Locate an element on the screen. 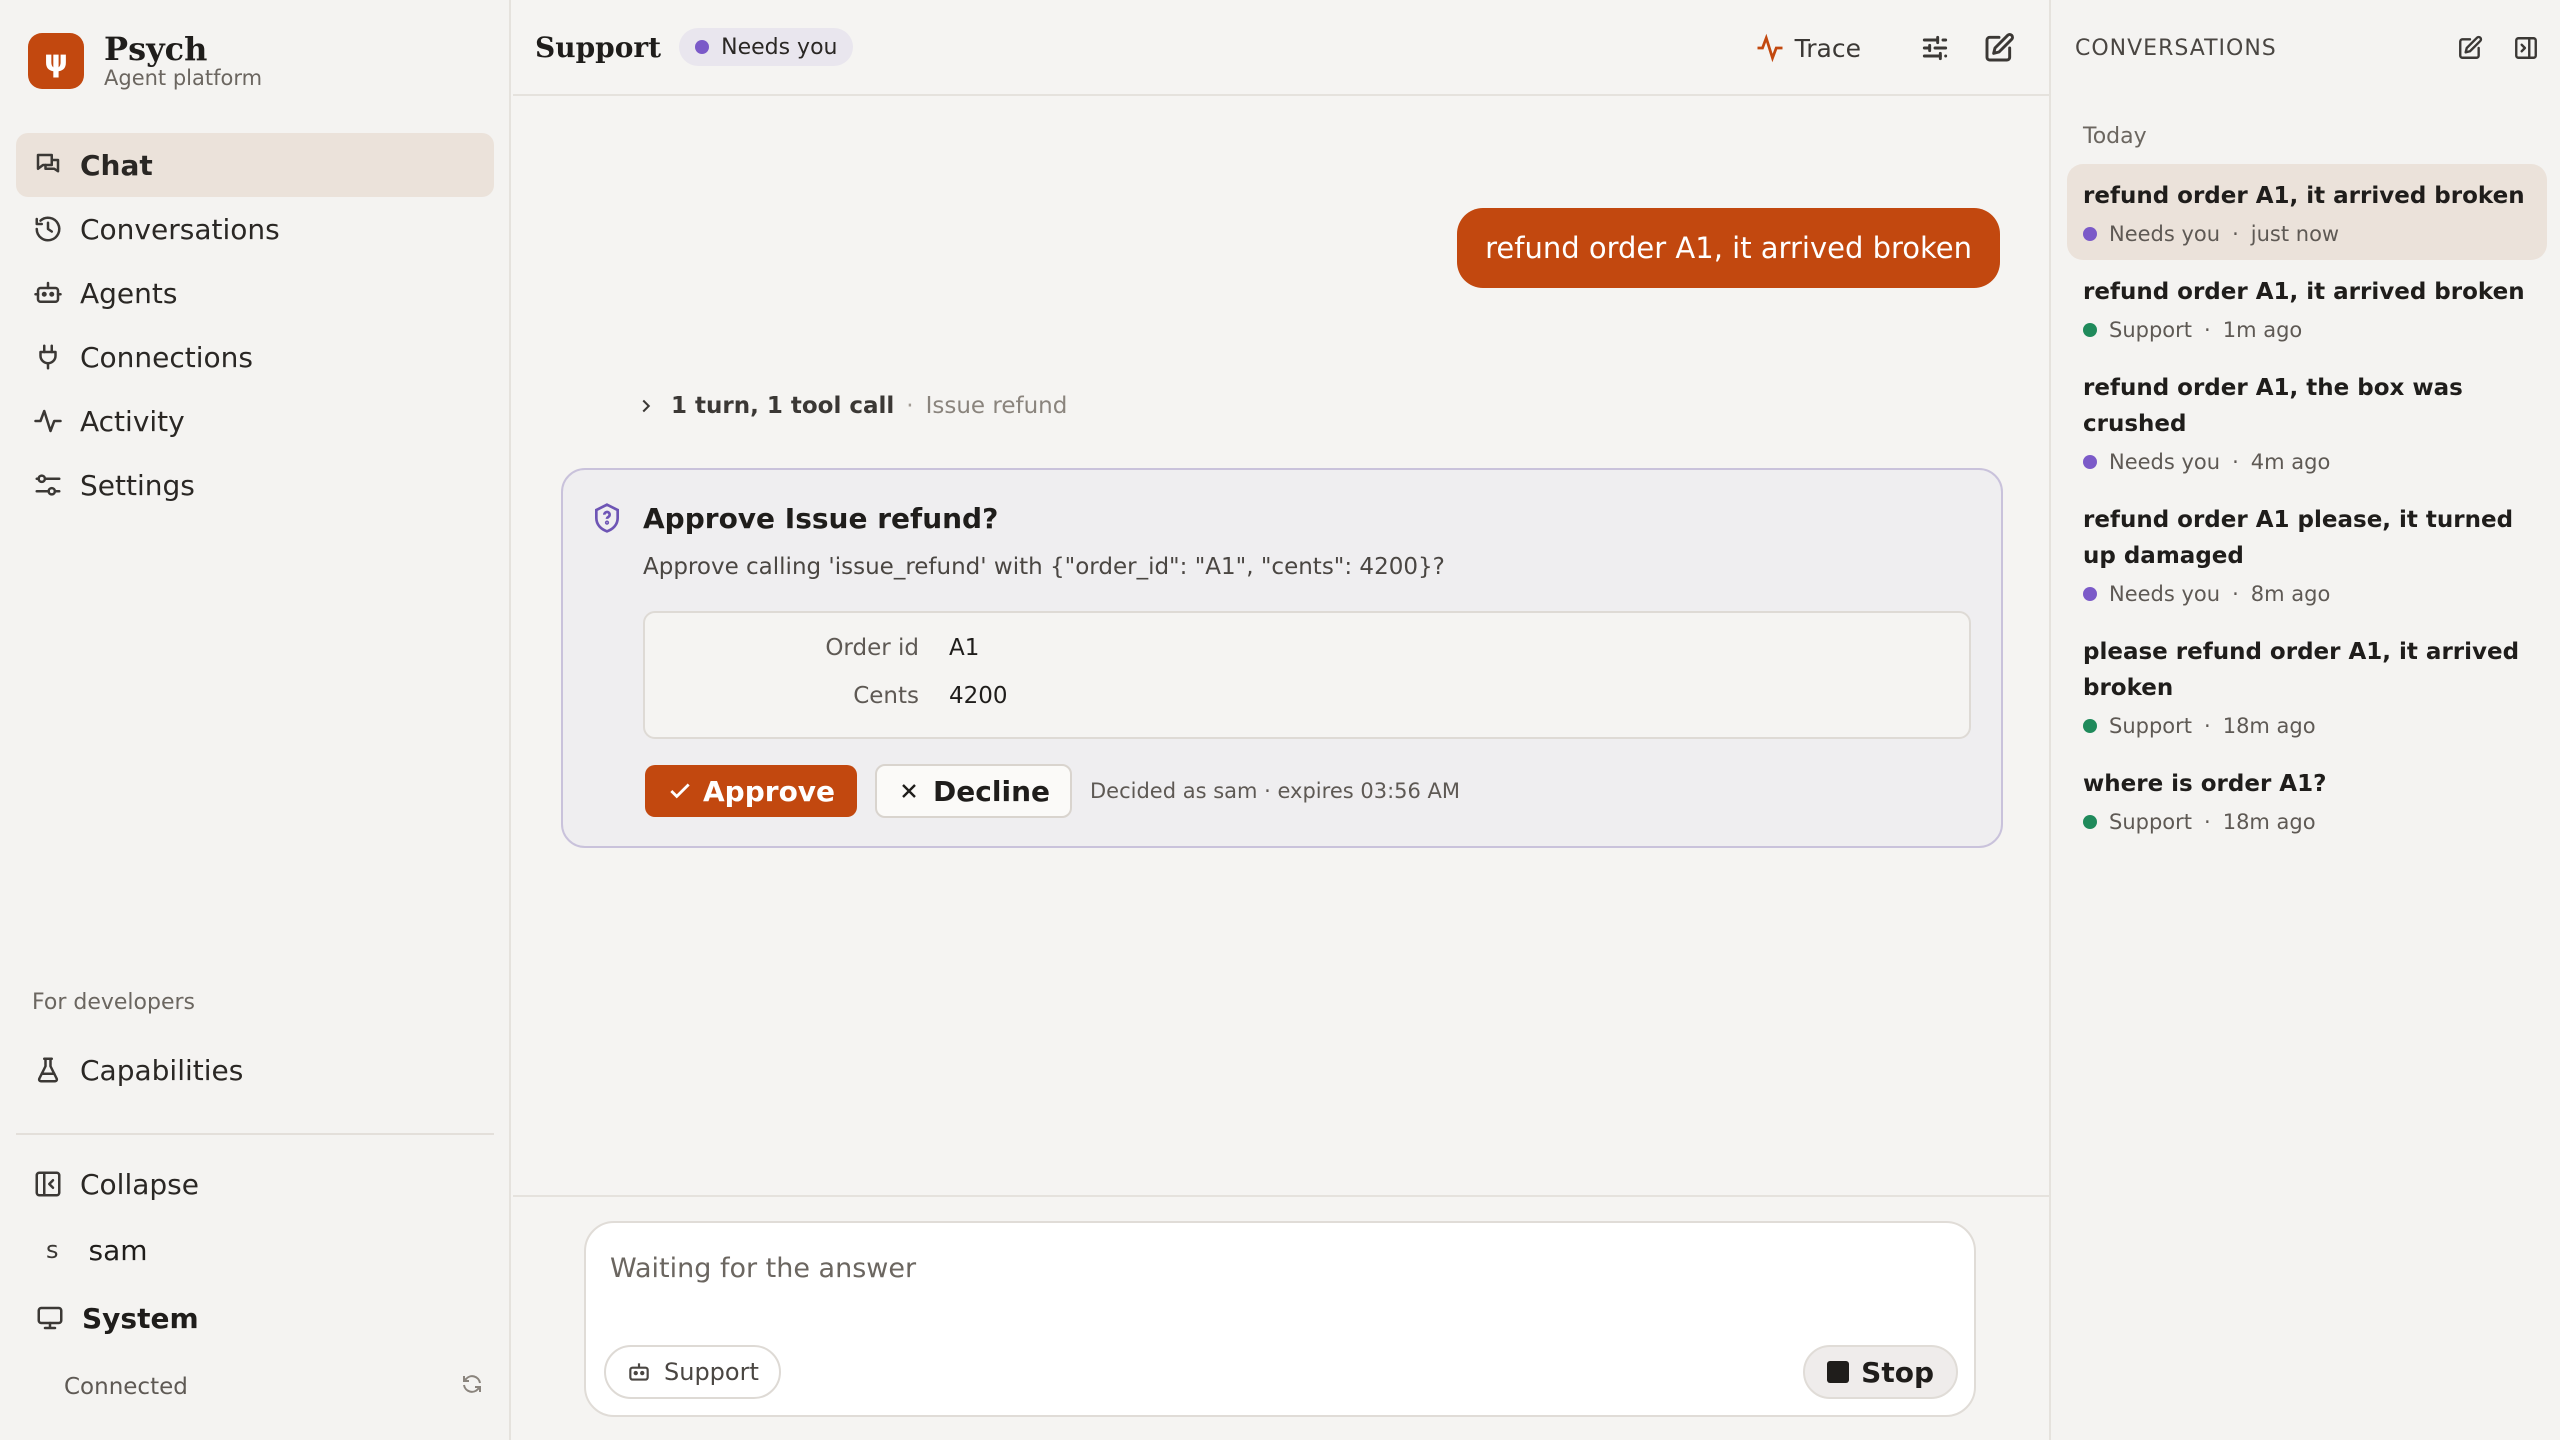 This screenshot has height=1440, width=2560. approve-button: Approve is located at coordinates (751, 791).